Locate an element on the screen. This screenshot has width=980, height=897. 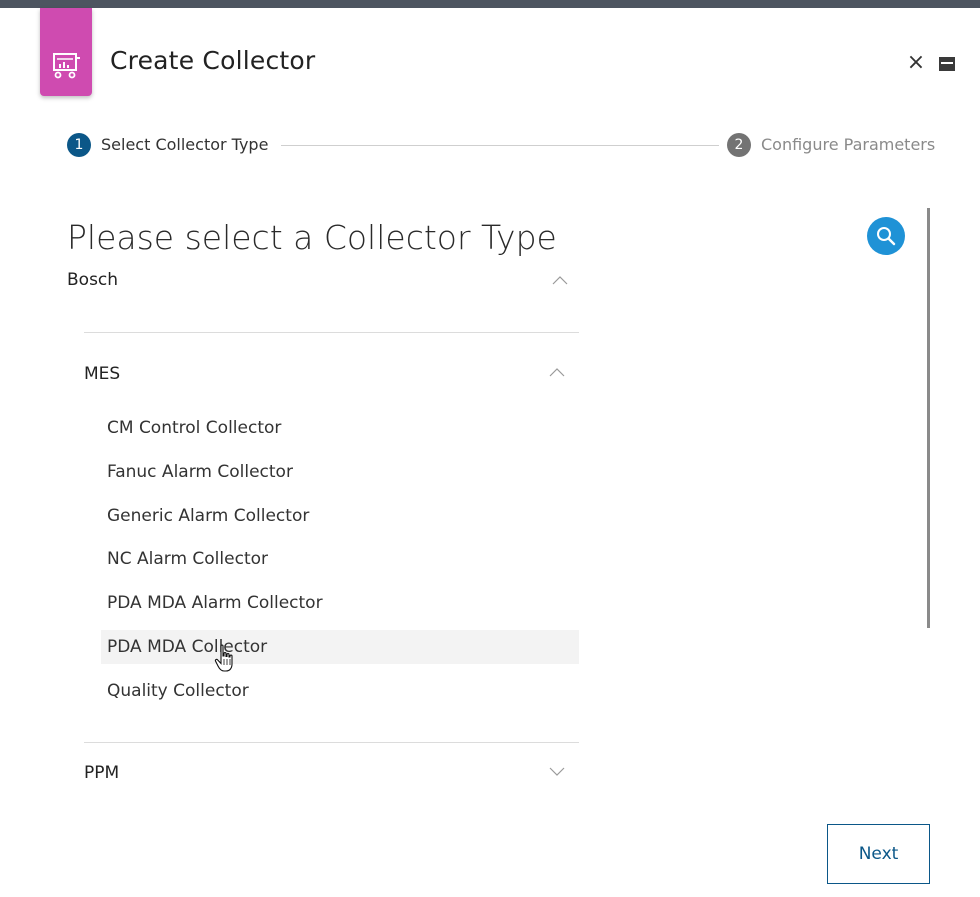
collector-cart-icon is located at coordinates (66, 66).